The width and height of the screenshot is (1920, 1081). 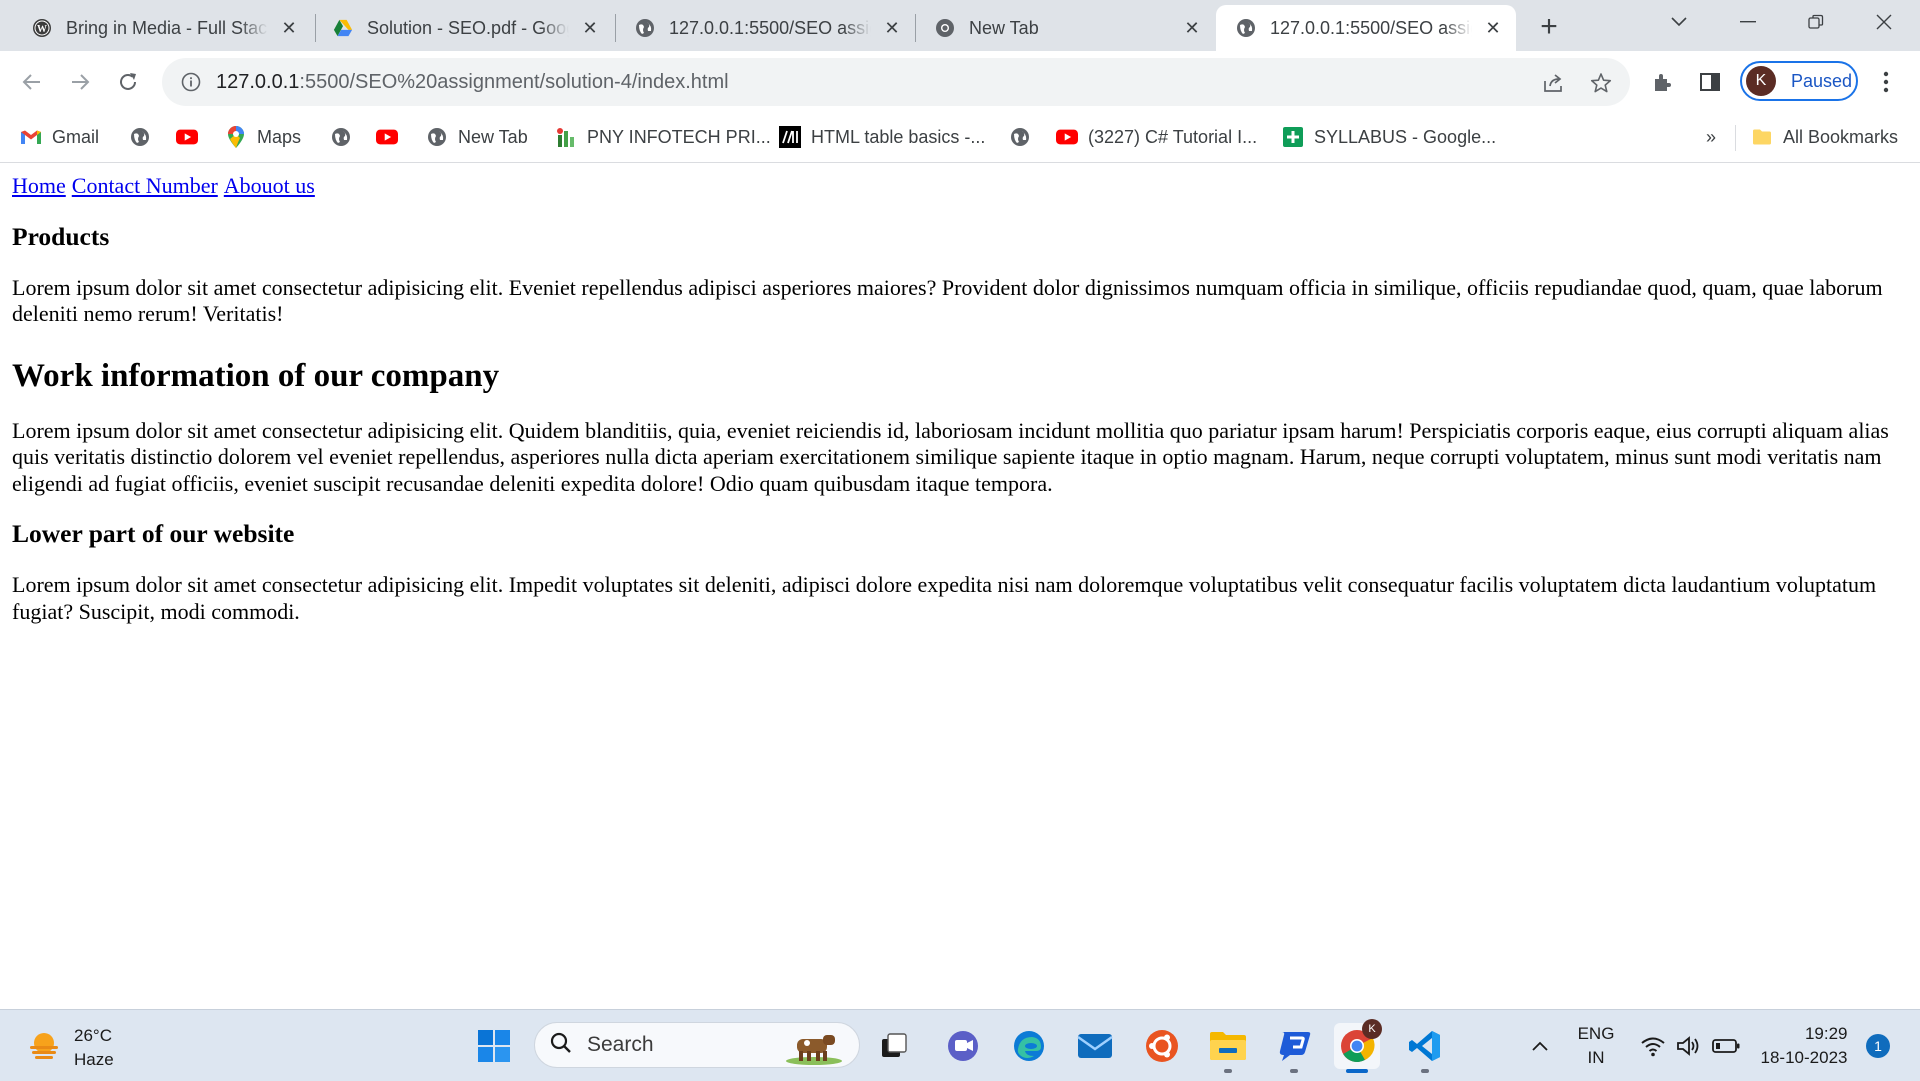 I want to click on bookmark-maps: Maps, so click(x=263, y=137).